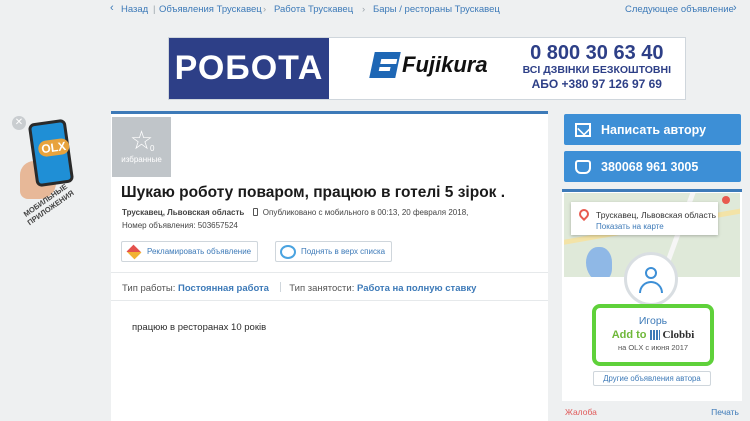 The width and height of the screenshot is (750, 421). I want to click on banner-left-panel: РОБОТА, so click(249, 68).